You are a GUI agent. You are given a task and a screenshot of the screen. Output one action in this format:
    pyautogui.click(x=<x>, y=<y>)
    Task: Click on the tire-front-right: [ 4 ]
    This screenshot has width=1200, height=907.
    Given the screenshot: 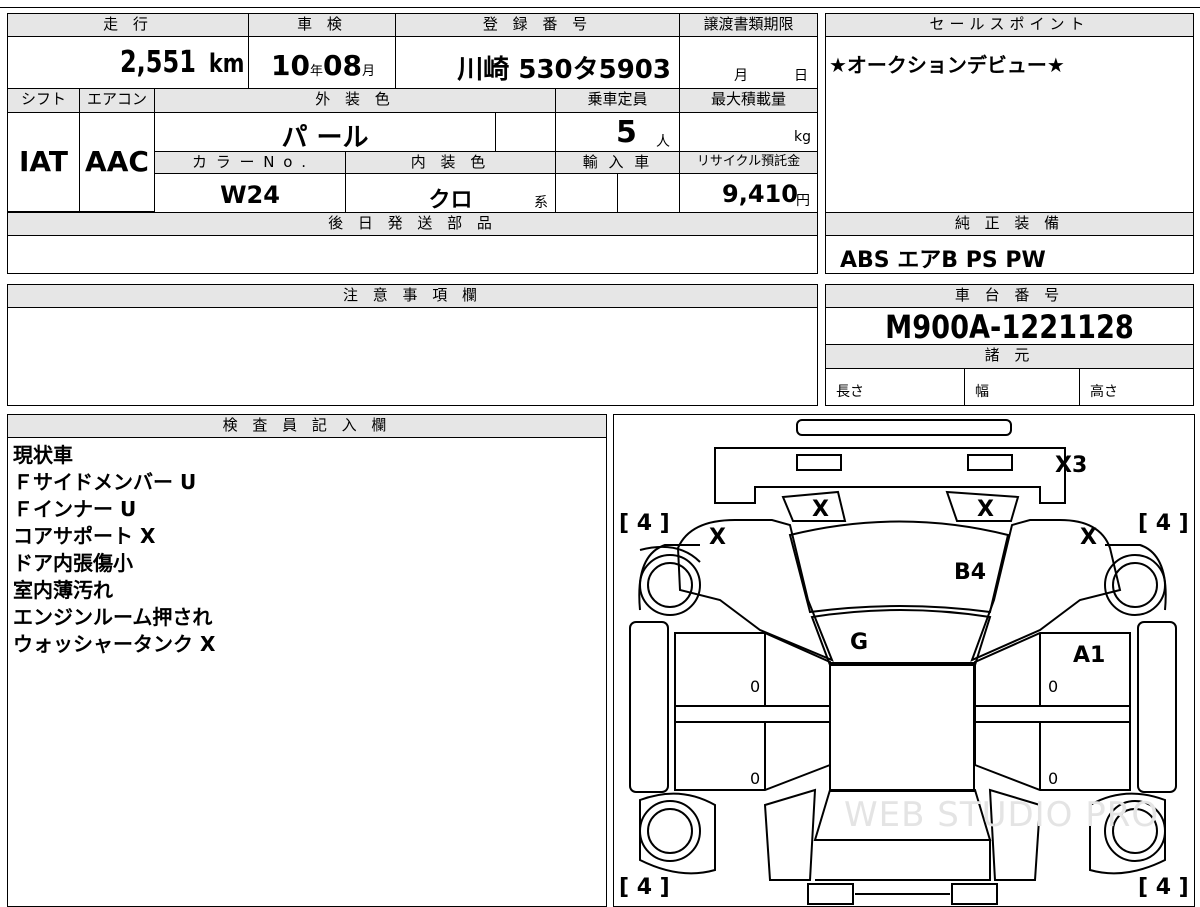 What is the action you would take?
    pyautogui.click(x=1163, y=523)
    